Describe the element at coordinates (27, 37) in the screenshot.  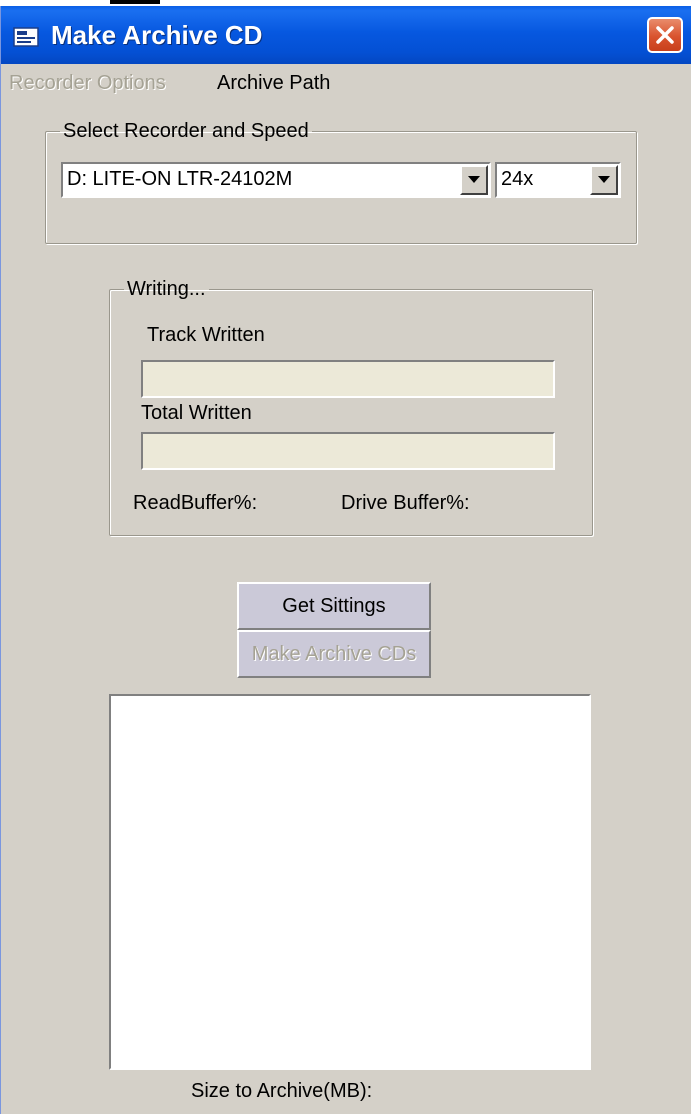
I see `app-icon` at that location.